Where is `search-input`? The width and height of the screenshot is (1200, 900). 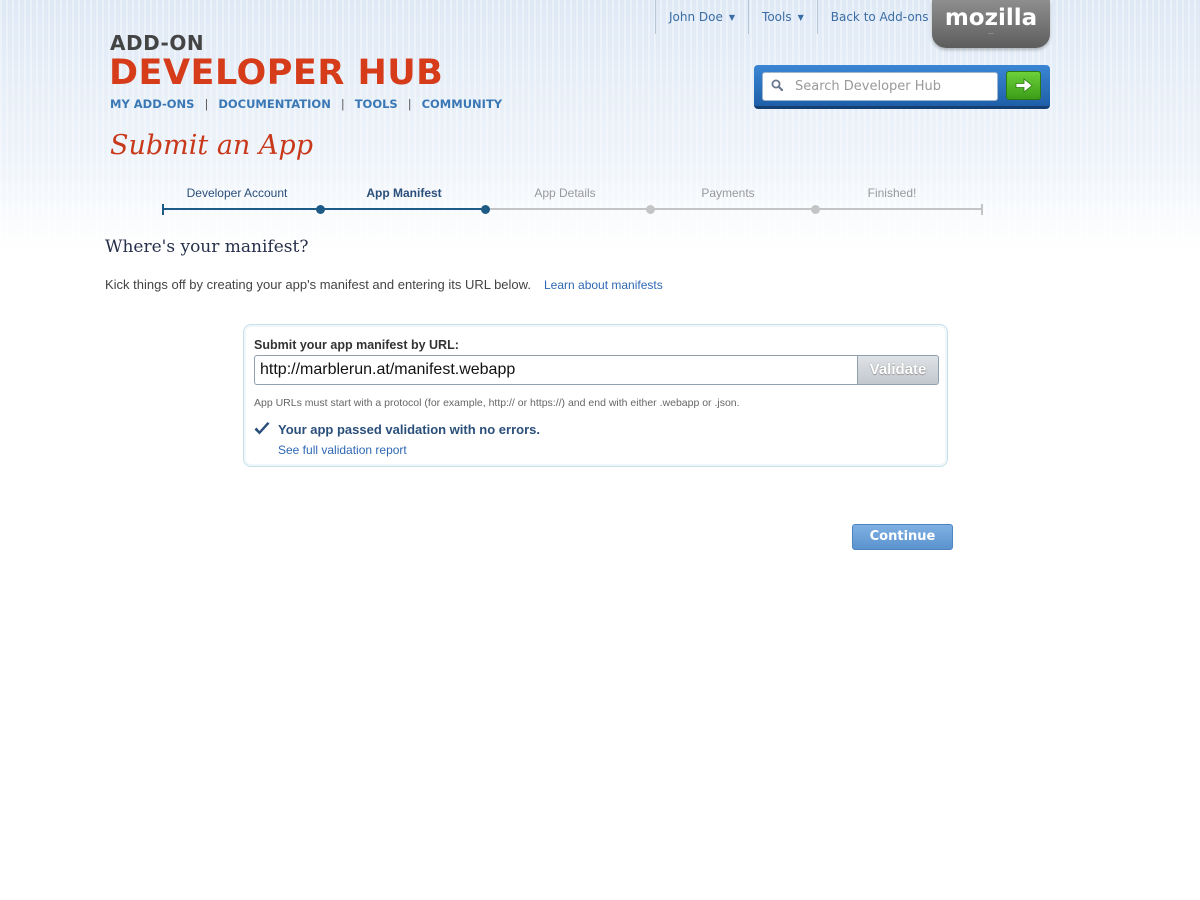 search-input is located at coordinates (880, 86).